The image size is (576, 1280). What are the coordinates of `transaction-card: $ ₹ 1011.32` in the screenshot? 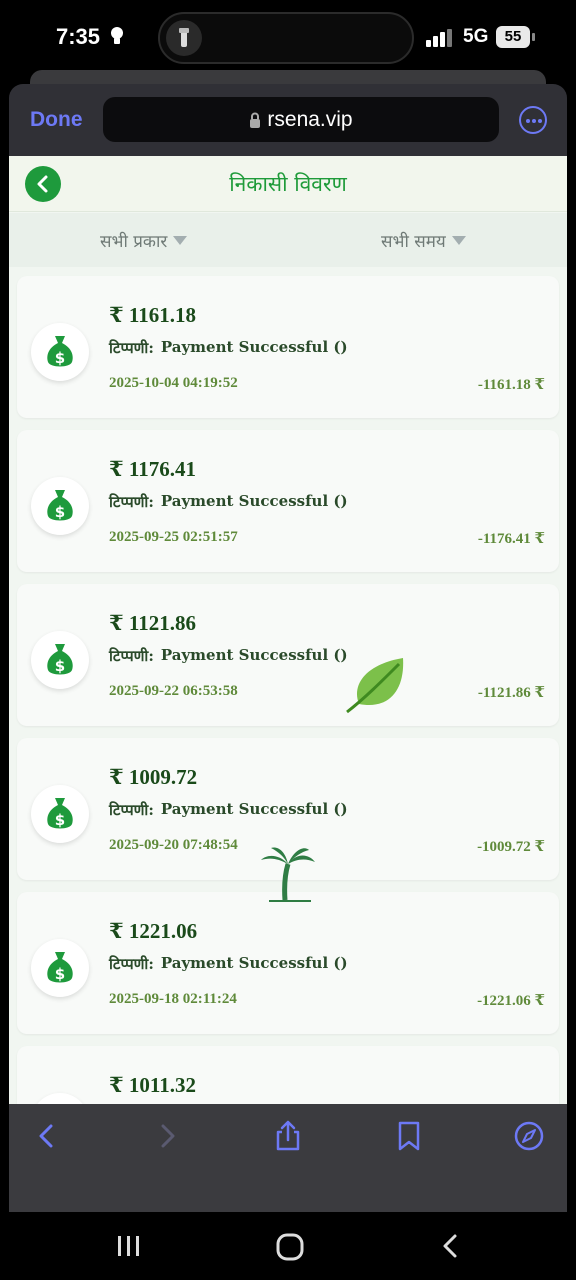 It's located at (288, 1075).